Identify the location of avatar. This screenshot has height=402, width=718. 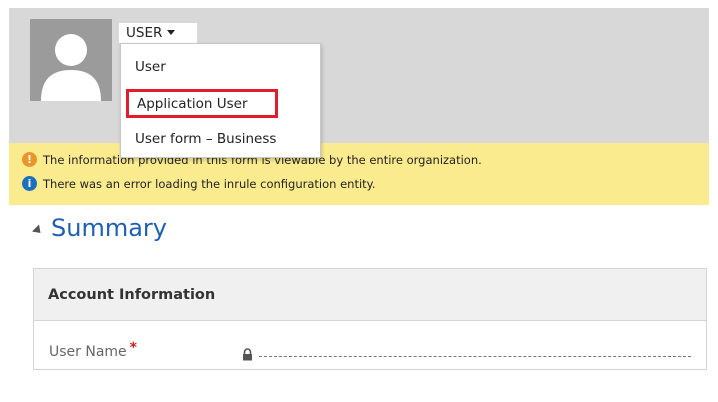
(71, 60).